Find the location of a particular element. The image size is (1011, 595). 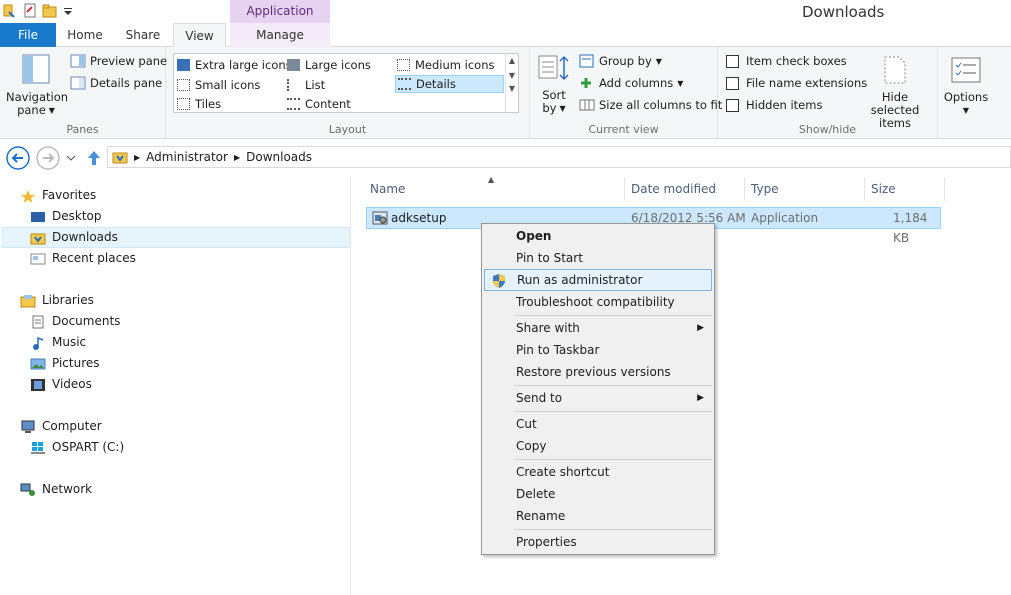

menu-properties: Properties is located at coordinates (598, 542).